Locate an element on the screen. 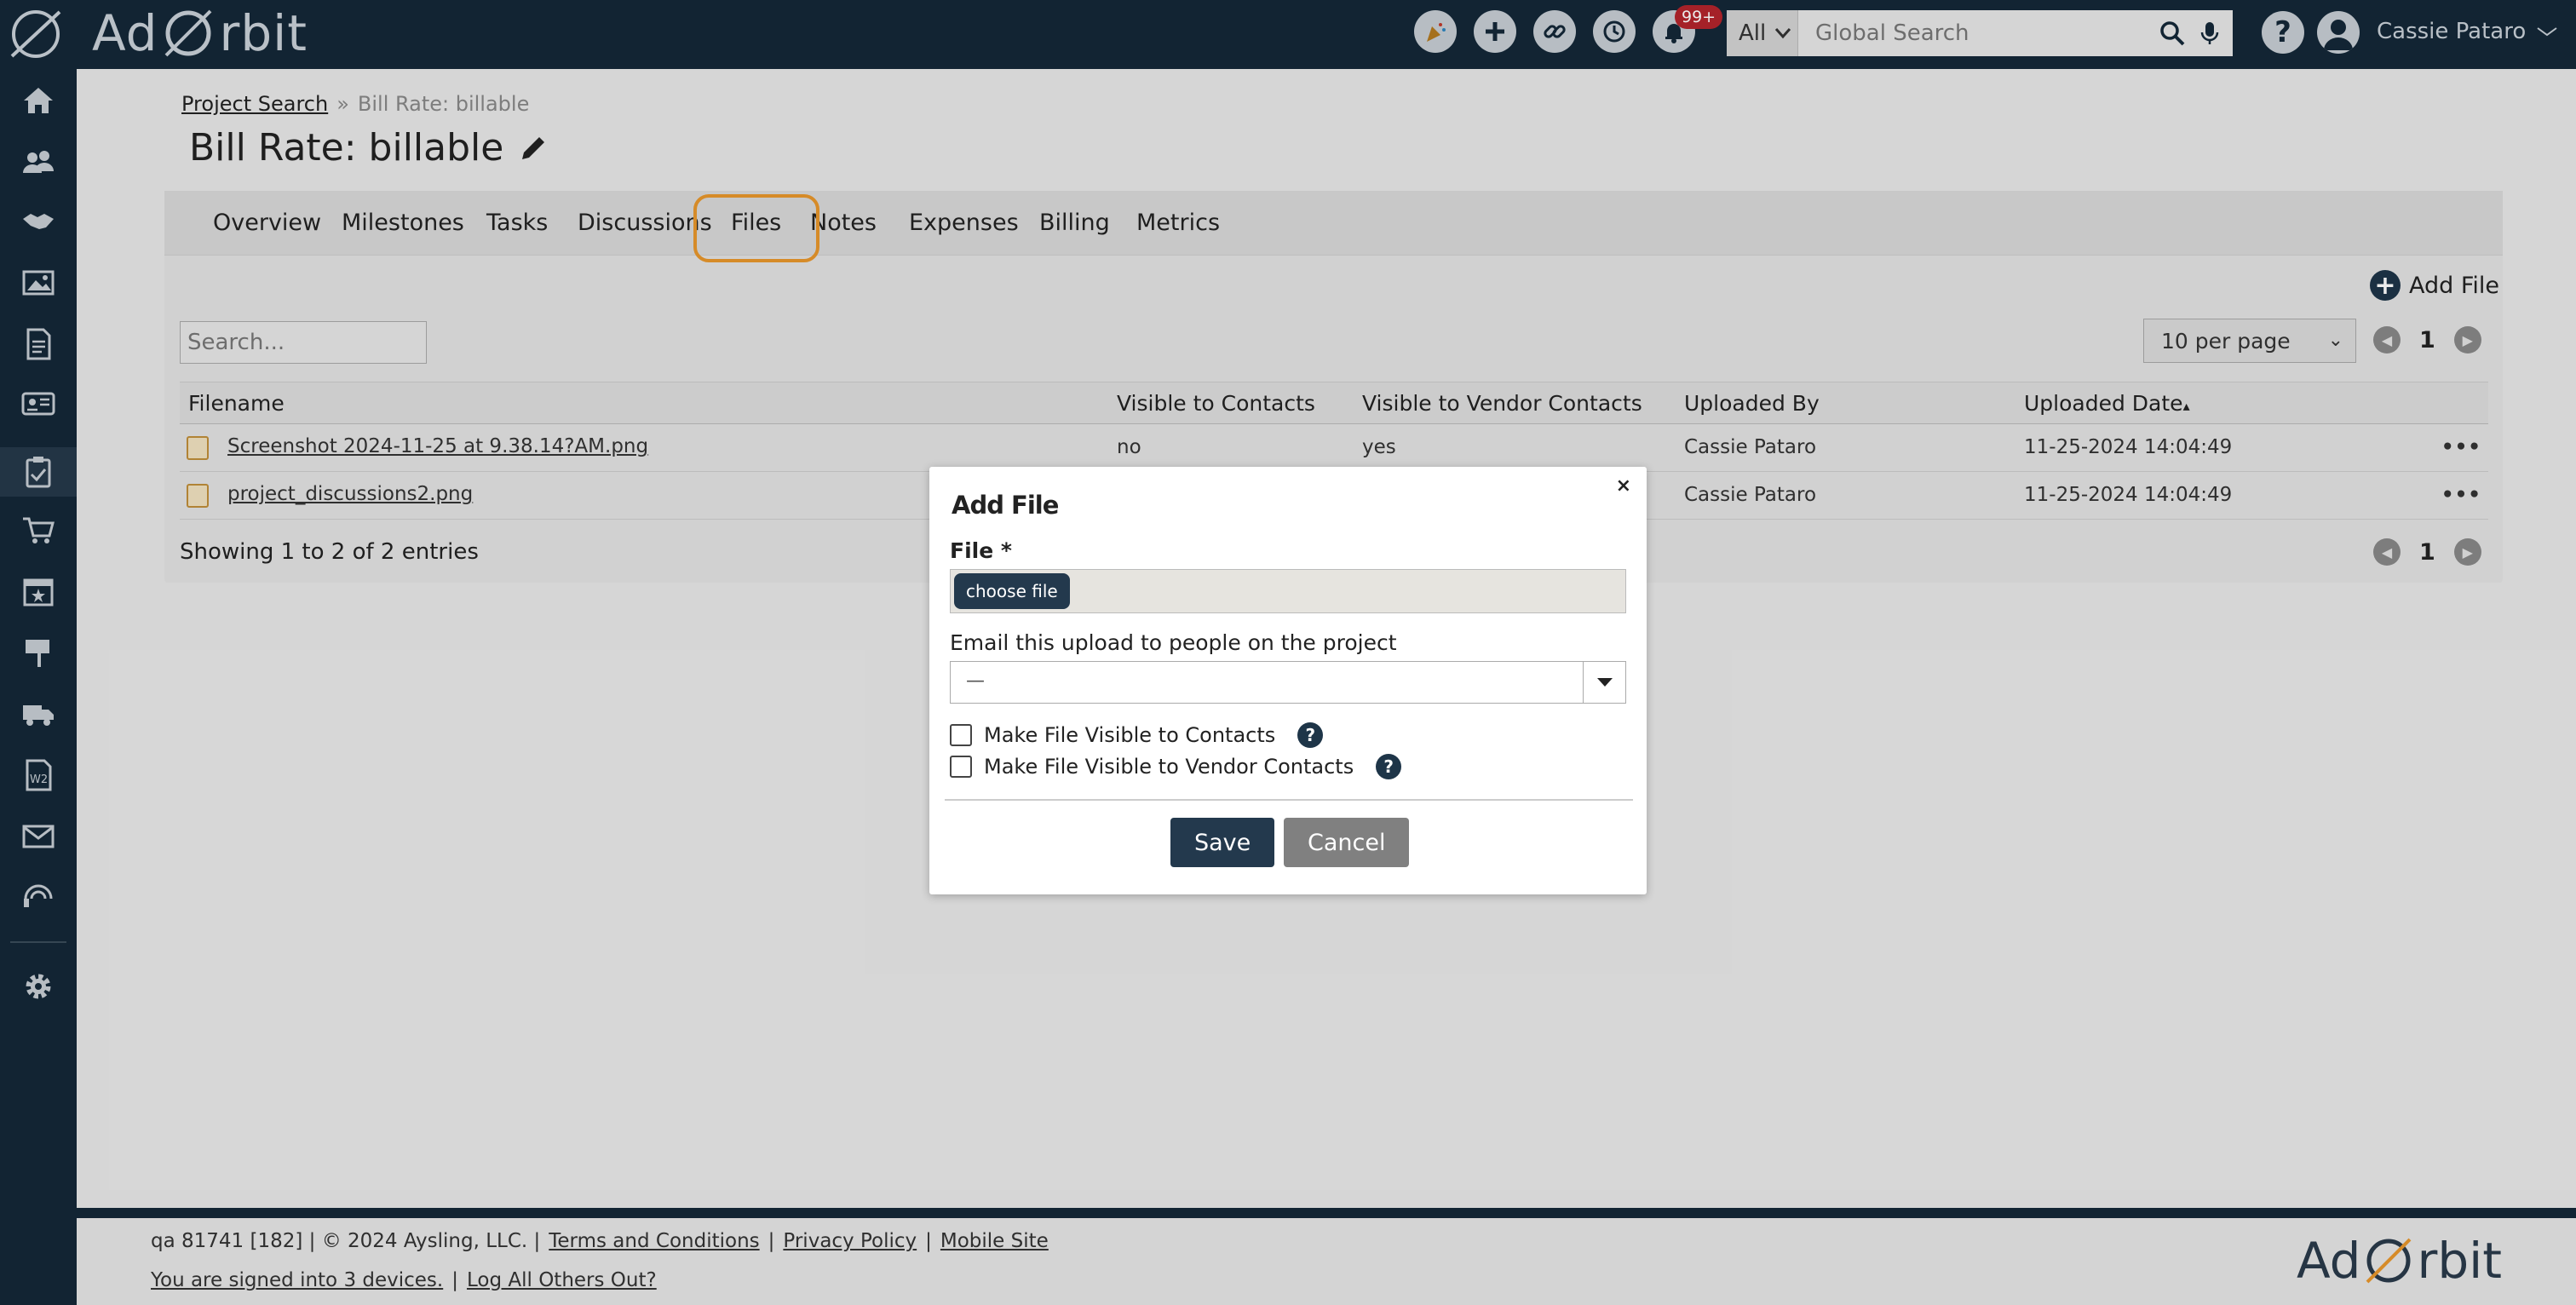 This screenshot has height=1305, width=2576. close-icon: × is located at coordinates (1624, 486).